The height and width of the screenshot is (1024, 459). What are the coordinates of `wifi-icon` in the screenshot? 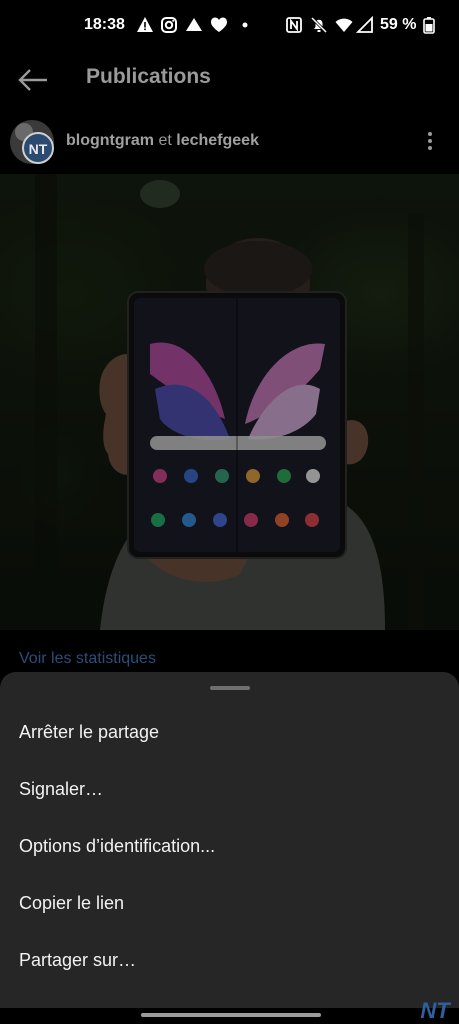 It's located at (344, 25).